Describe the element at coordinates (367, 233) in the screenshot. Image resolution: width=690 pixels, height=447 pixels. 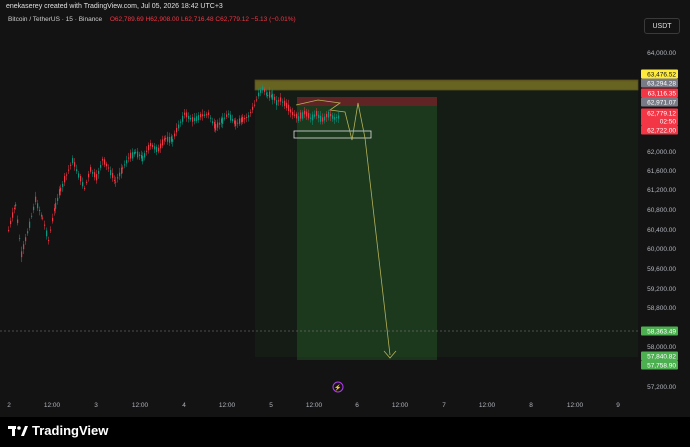
I see `take-profit-zone` at that location.